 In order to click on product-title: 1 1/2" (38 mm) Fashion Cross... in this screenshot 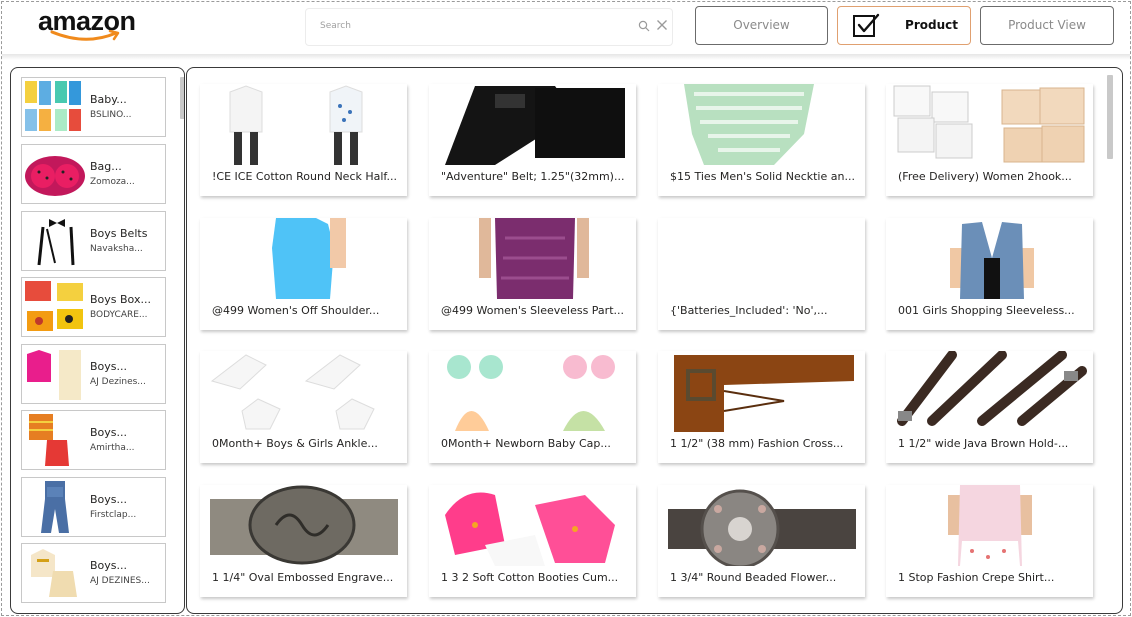, I will do `click(757, 443)`.